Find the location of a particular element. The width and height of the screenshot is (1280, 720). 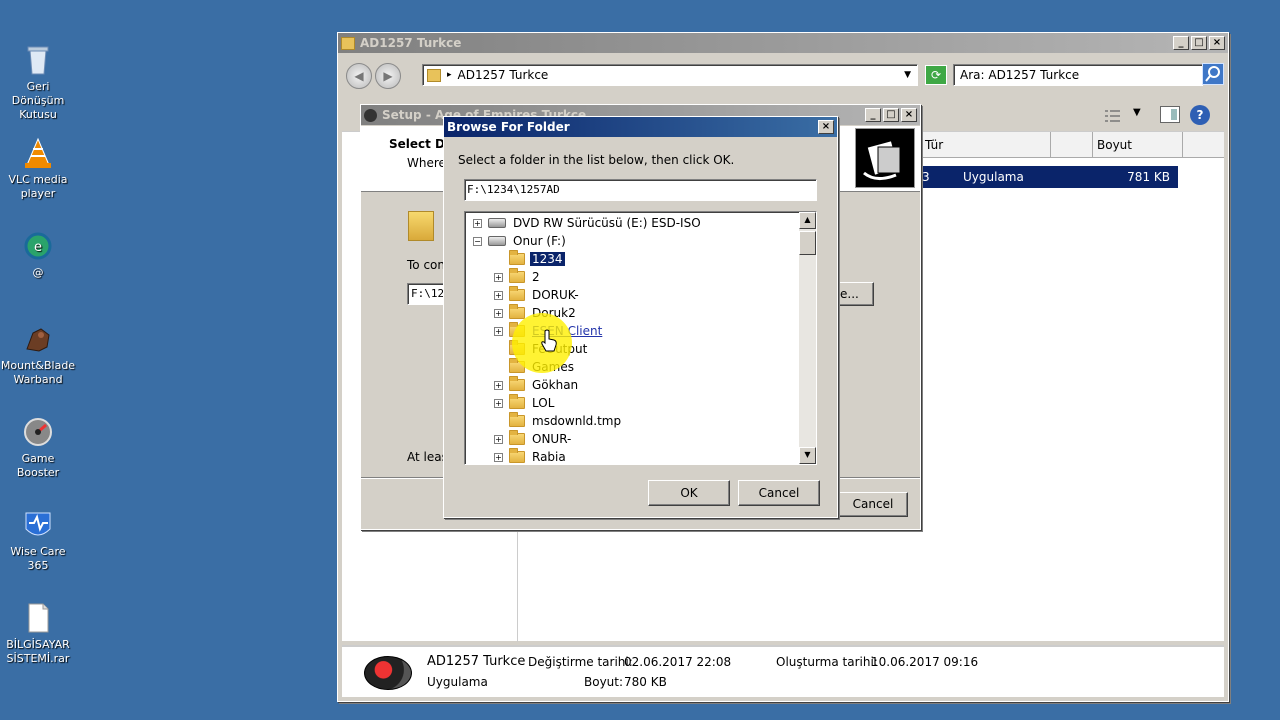

tree-item: + DVD RW Sürücüsü (E:) ESD-ISO is located at coordinates (584, 223).